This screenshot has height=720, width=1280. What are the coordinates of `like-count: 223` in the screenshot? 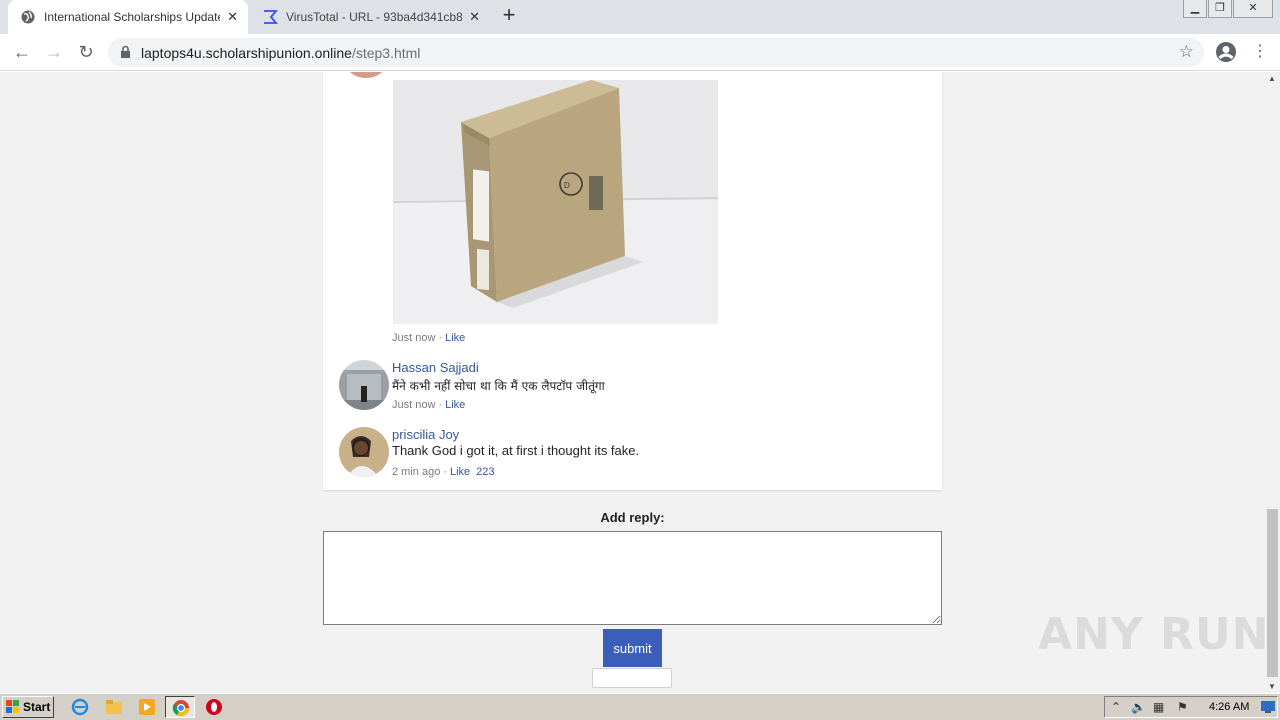 It's located at (485, 472).